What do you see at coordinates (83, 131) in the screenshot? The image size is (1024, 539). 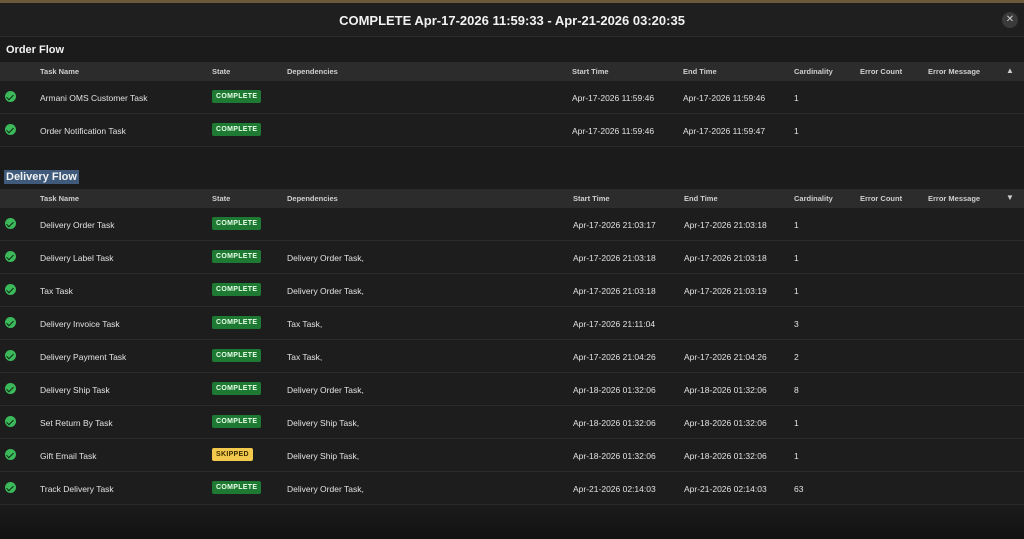 I see `task-name: Order Notification Task` at bounding box center [83, 131].